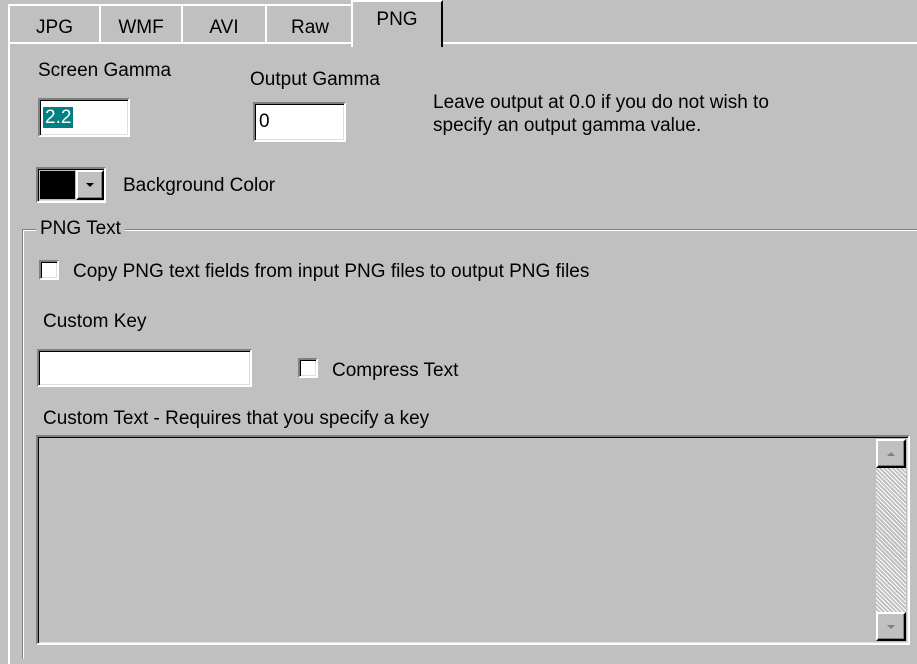 The width and height of the screenshot is (917, 664). I want to click on custom-key-input, so click(144, 368).